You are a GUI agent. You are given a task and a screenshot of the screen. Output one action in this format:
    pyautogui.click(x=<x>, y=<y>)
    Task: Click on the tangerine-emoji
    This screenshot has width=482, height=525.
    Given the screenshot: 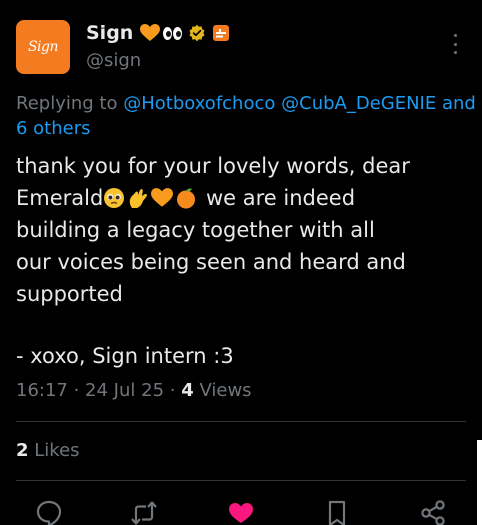 What is the action you would take?
    pyautogui.click(x=186, y=198)
    